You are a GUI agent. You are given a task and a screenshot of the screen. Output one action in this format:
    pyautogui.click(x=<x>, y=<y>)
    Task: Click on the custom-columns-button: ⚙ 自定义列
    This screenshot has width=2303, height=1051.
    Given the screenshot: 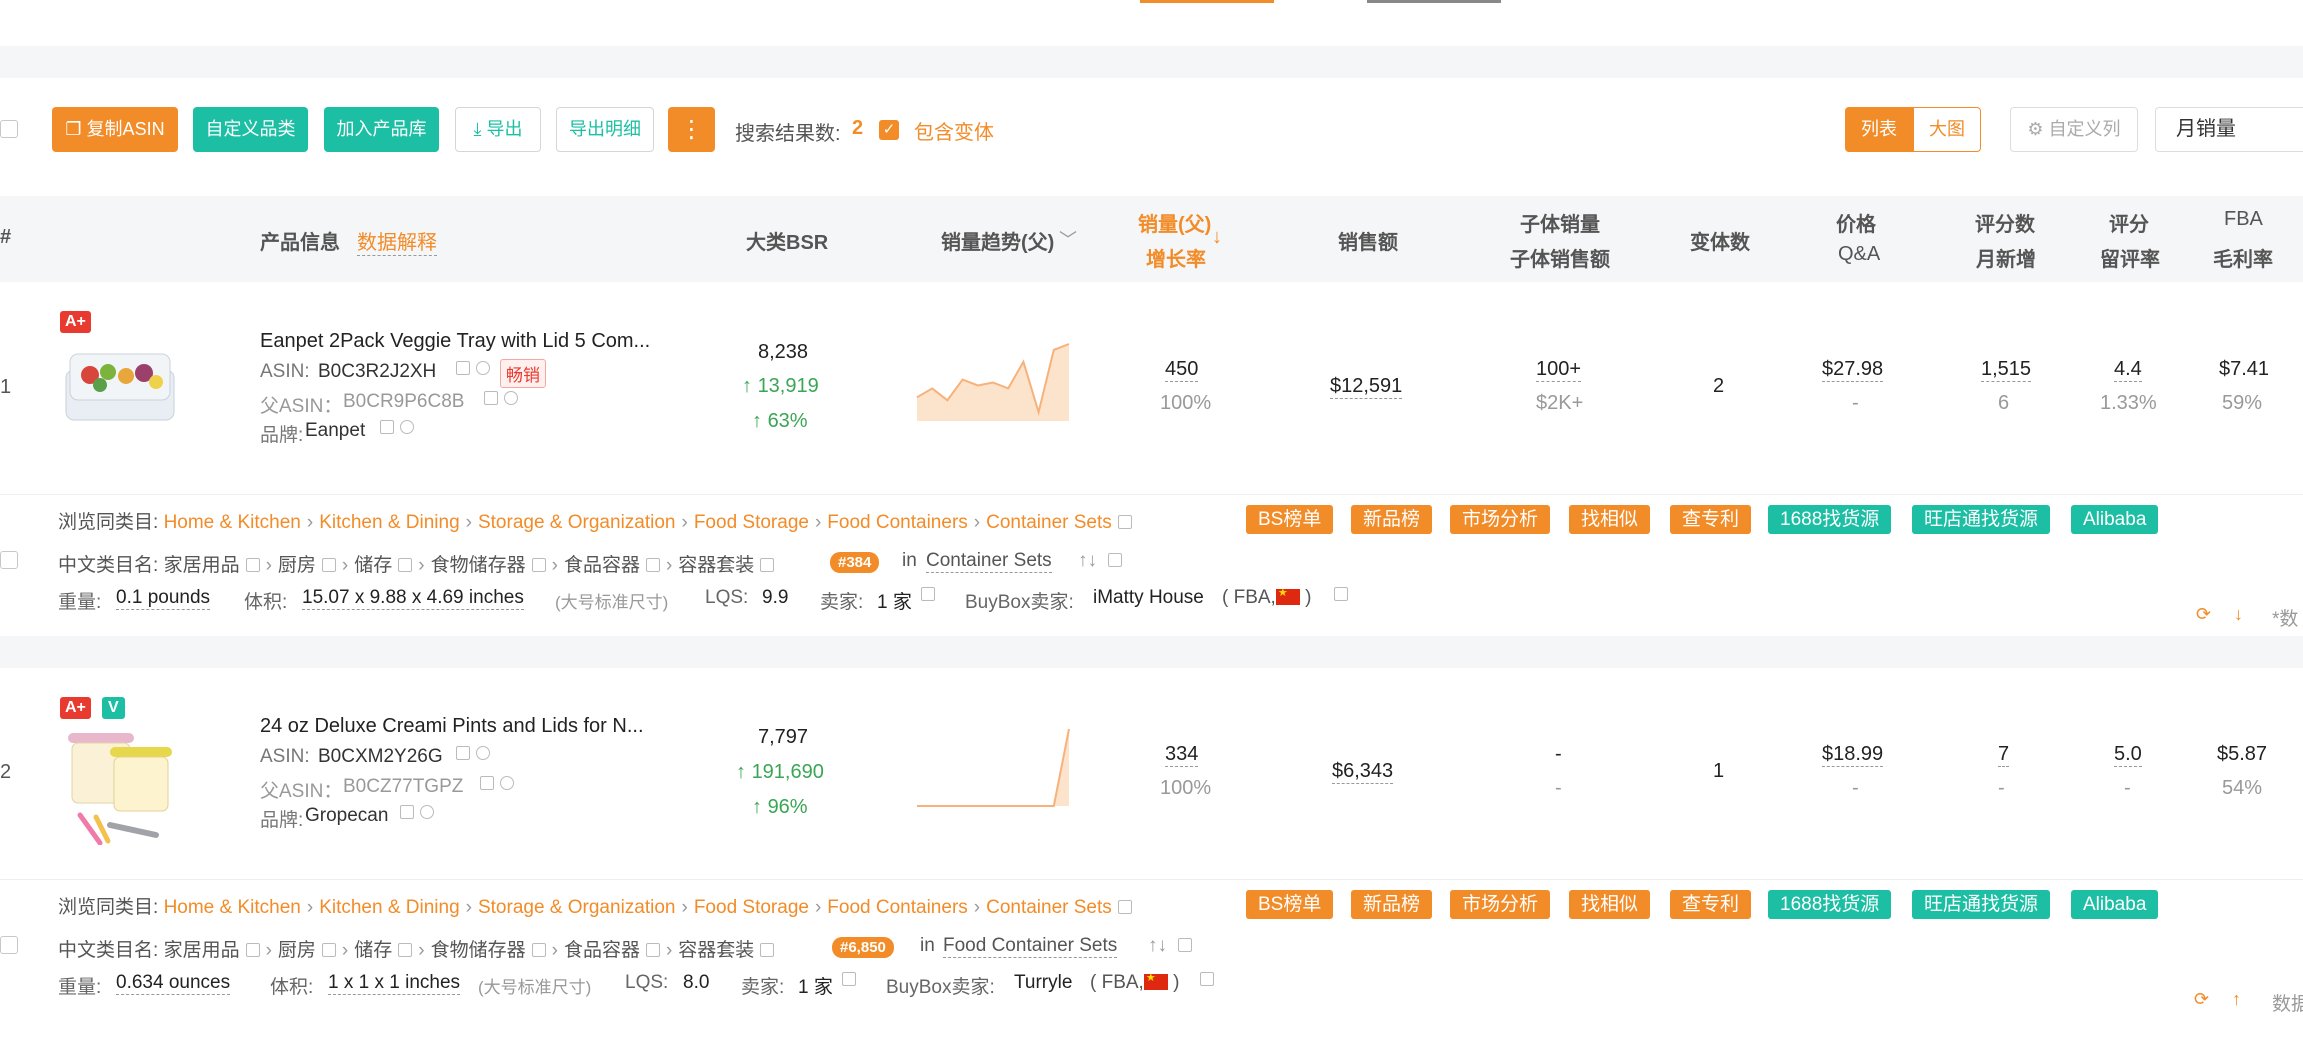 What is the action you would take?
    pyautogui.click(x=2074, y=129)
    